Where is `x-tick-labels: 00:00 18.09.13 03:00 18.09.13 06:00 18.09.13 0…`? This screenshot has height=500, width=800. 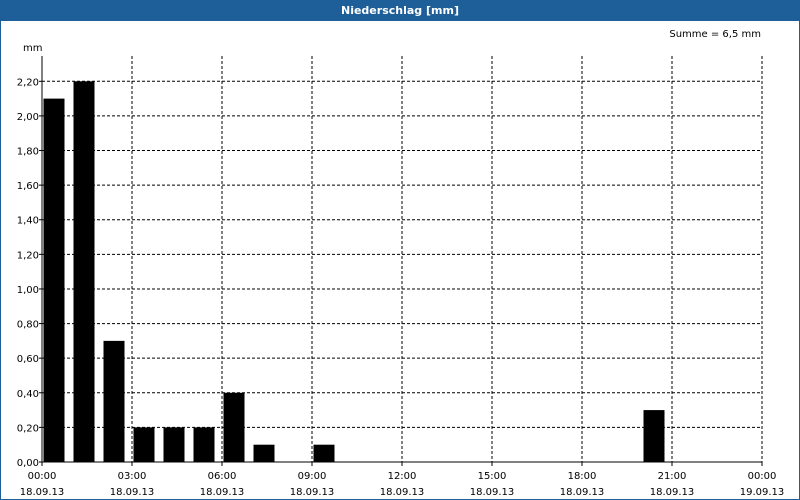 x-tick-labels: 00:00 18.09.13 03:00 18.09.13 06:00 18.09.13 0… is located at coordinates (402, 484).